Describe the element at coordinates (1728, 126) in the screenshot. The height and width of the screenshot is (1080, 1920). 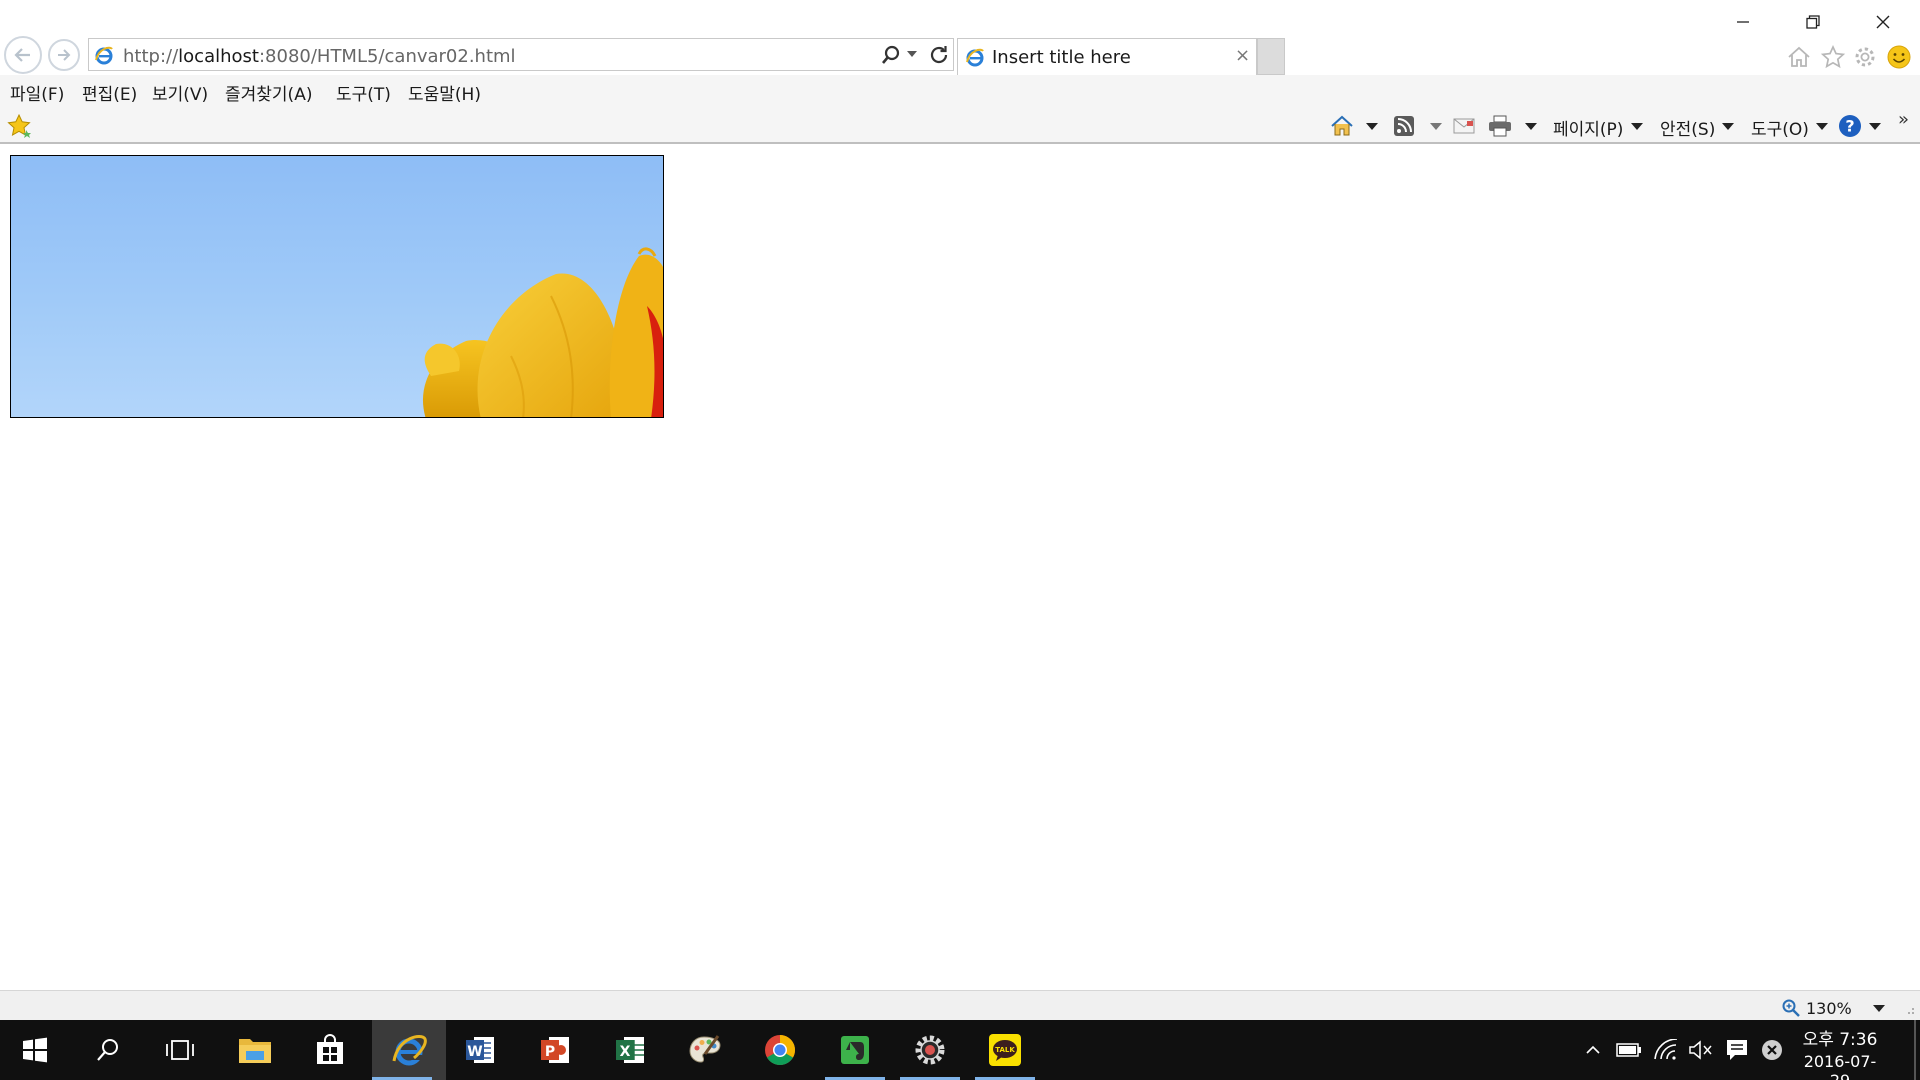
I see `safety-dropdown-icon` at that location.